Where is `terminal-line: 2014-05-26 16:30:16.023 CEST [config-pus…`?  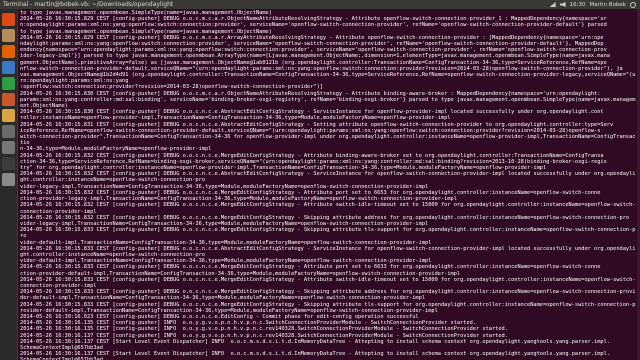 terminal-line: 2014-05-26 16:30:16.023 CEST [config-pus… is located at coordinates (219, 316).